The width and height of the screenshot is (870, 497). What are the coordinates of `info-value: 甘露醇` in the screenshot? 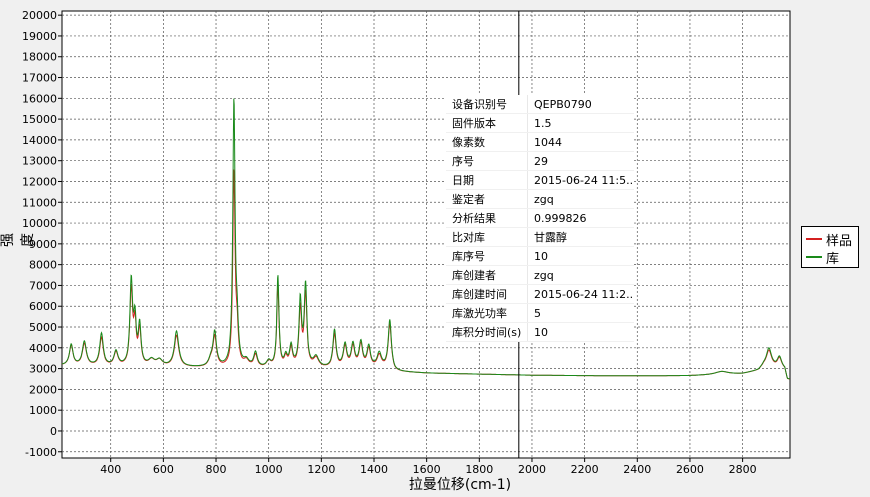 It's located at (580, 237).